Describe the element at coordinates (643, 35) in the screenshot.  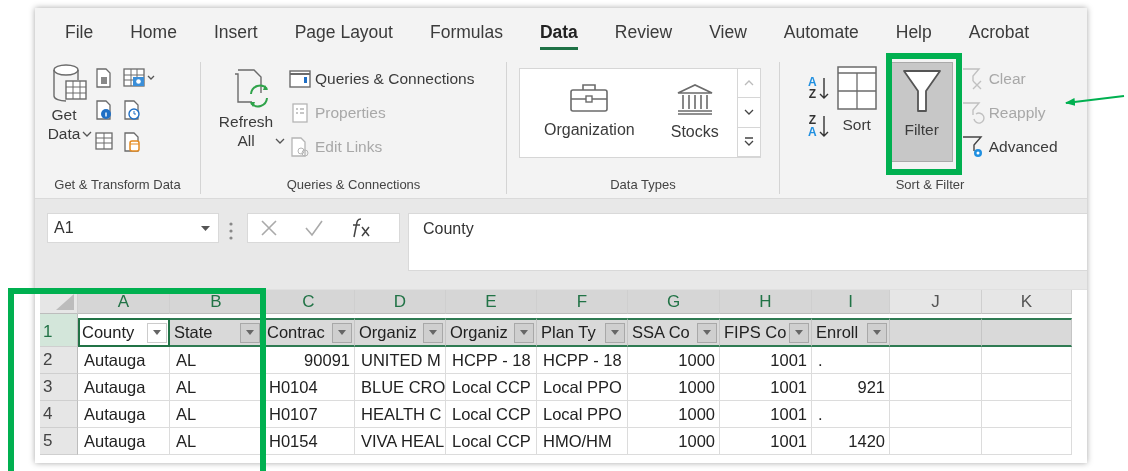
I see `ribbon-tab: Review` at that location.